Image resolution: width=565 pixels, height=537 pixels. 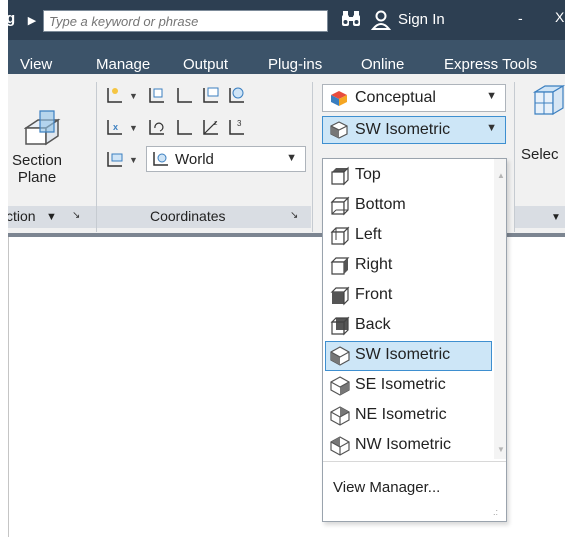 What do you see at coordinates (491, 128) in the screenshot?
I see `view-combo-caret-icon: ▼` at bounding box center [491, 128].